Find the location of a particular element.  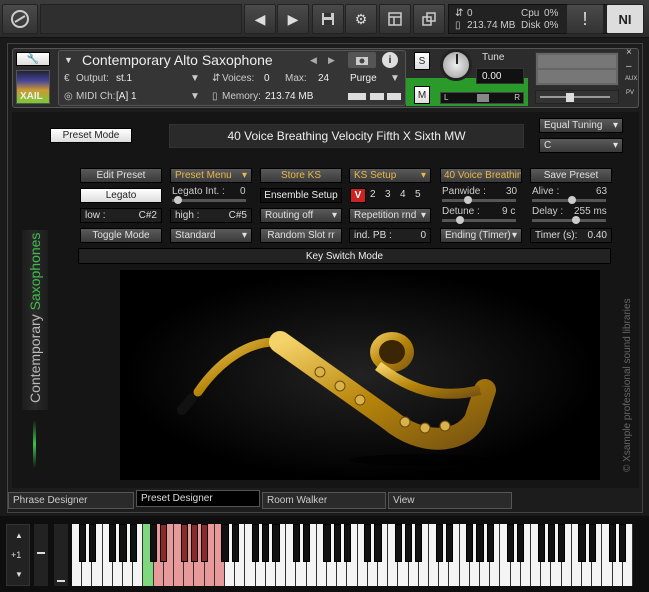

store-ks-button: Store KS is located at coordinates (301, 175).